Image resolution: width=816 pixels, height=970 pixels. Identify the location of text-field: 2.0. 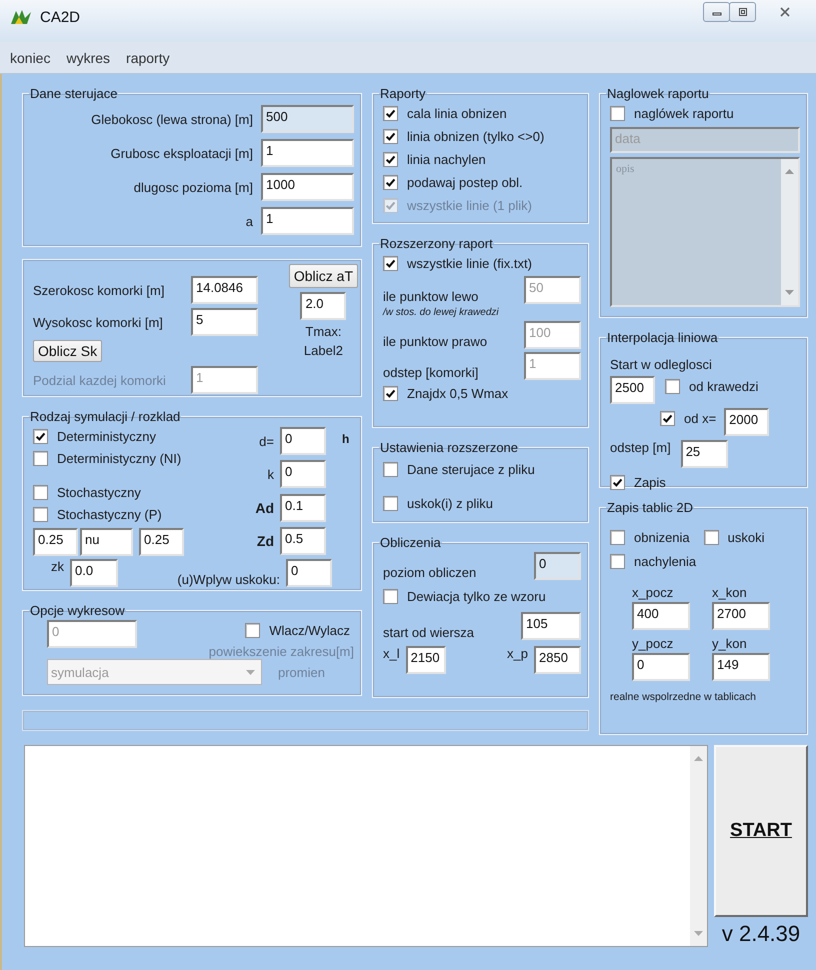
(323, 306).